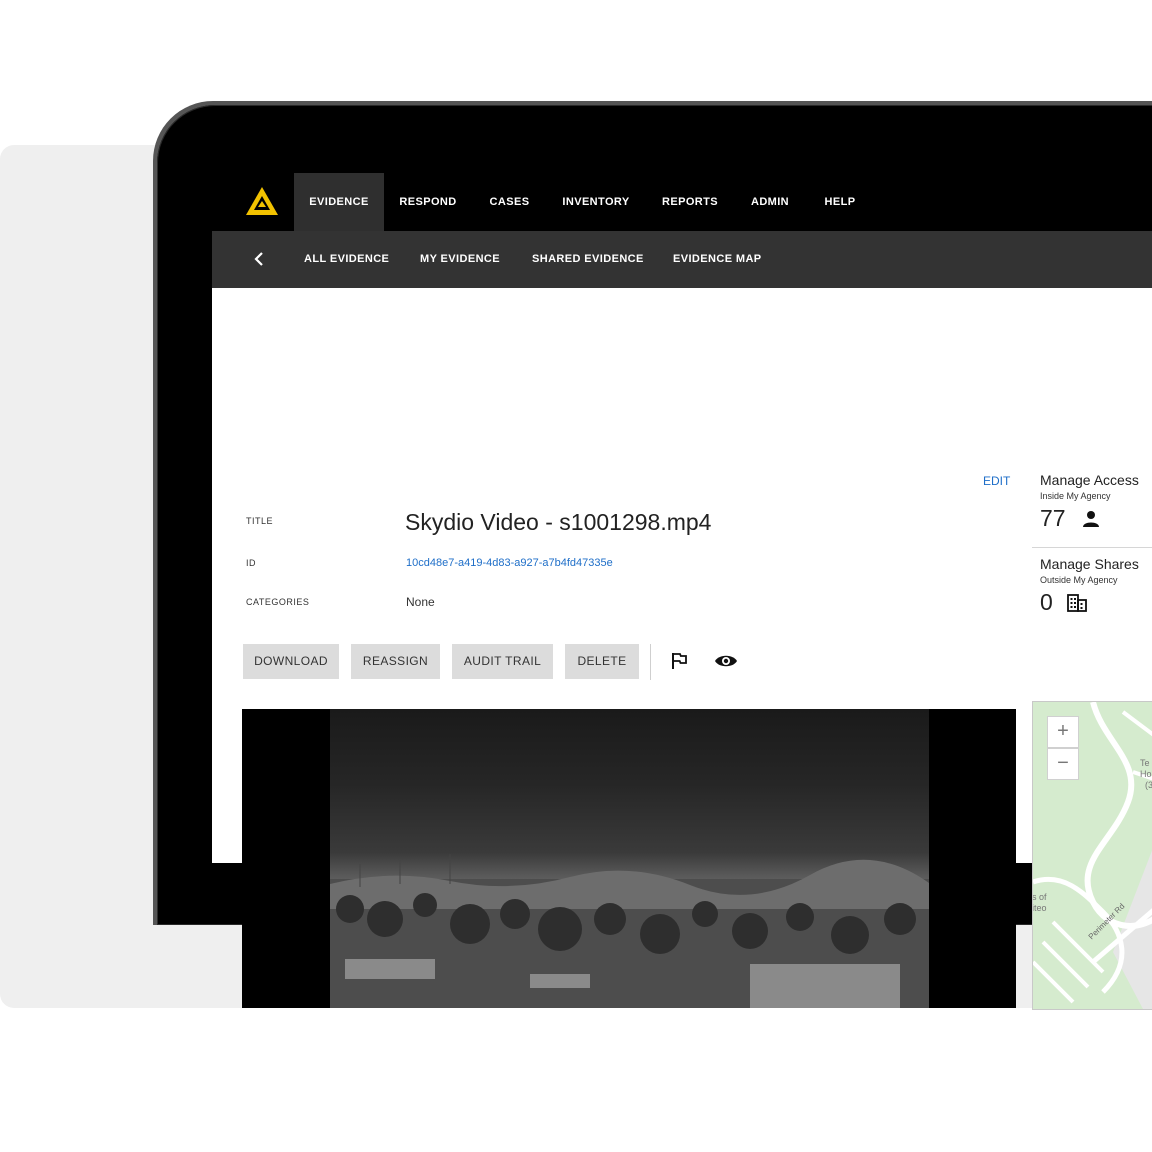 Image resolution: width=1152 pixels, height=1152 pixels. What do you see at coordinates (1063, 764) in the screenshot?
I see `zoom-out-button: −` at bounding box center [1063, 764].